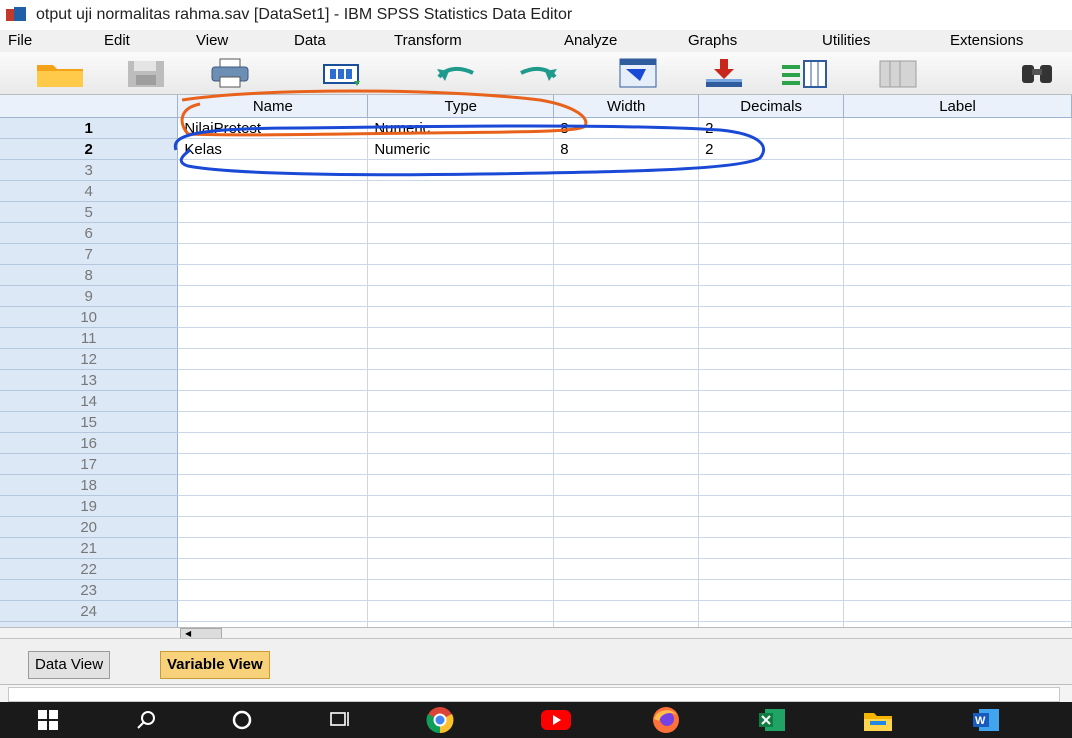 Image resolution: width=1072 pixels, height=738 pixels. I want to click on row-number: 23, so click(89, 590).